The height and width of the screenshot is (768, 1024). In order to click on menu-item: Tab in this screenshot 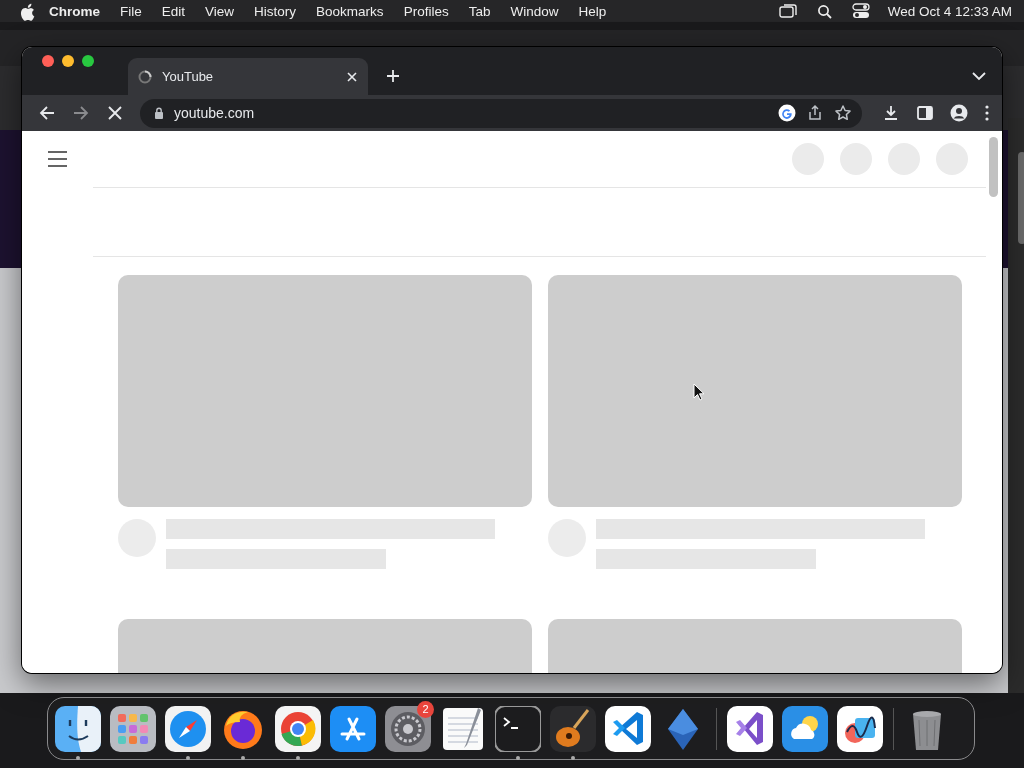, I will do `click(479, 11)`.